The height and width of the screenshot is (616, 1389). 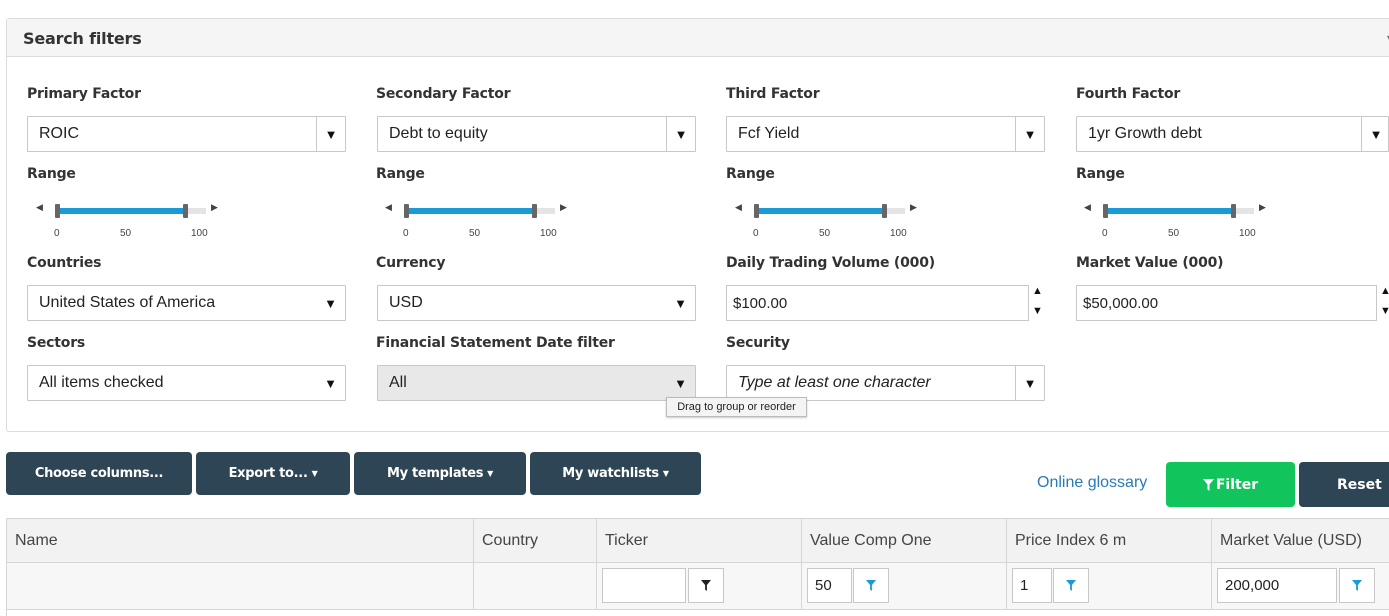 What do you see at coordinates (535, 541) in the screenshot?
I see `column-header-country: Country` at bounding box center [535, 541].